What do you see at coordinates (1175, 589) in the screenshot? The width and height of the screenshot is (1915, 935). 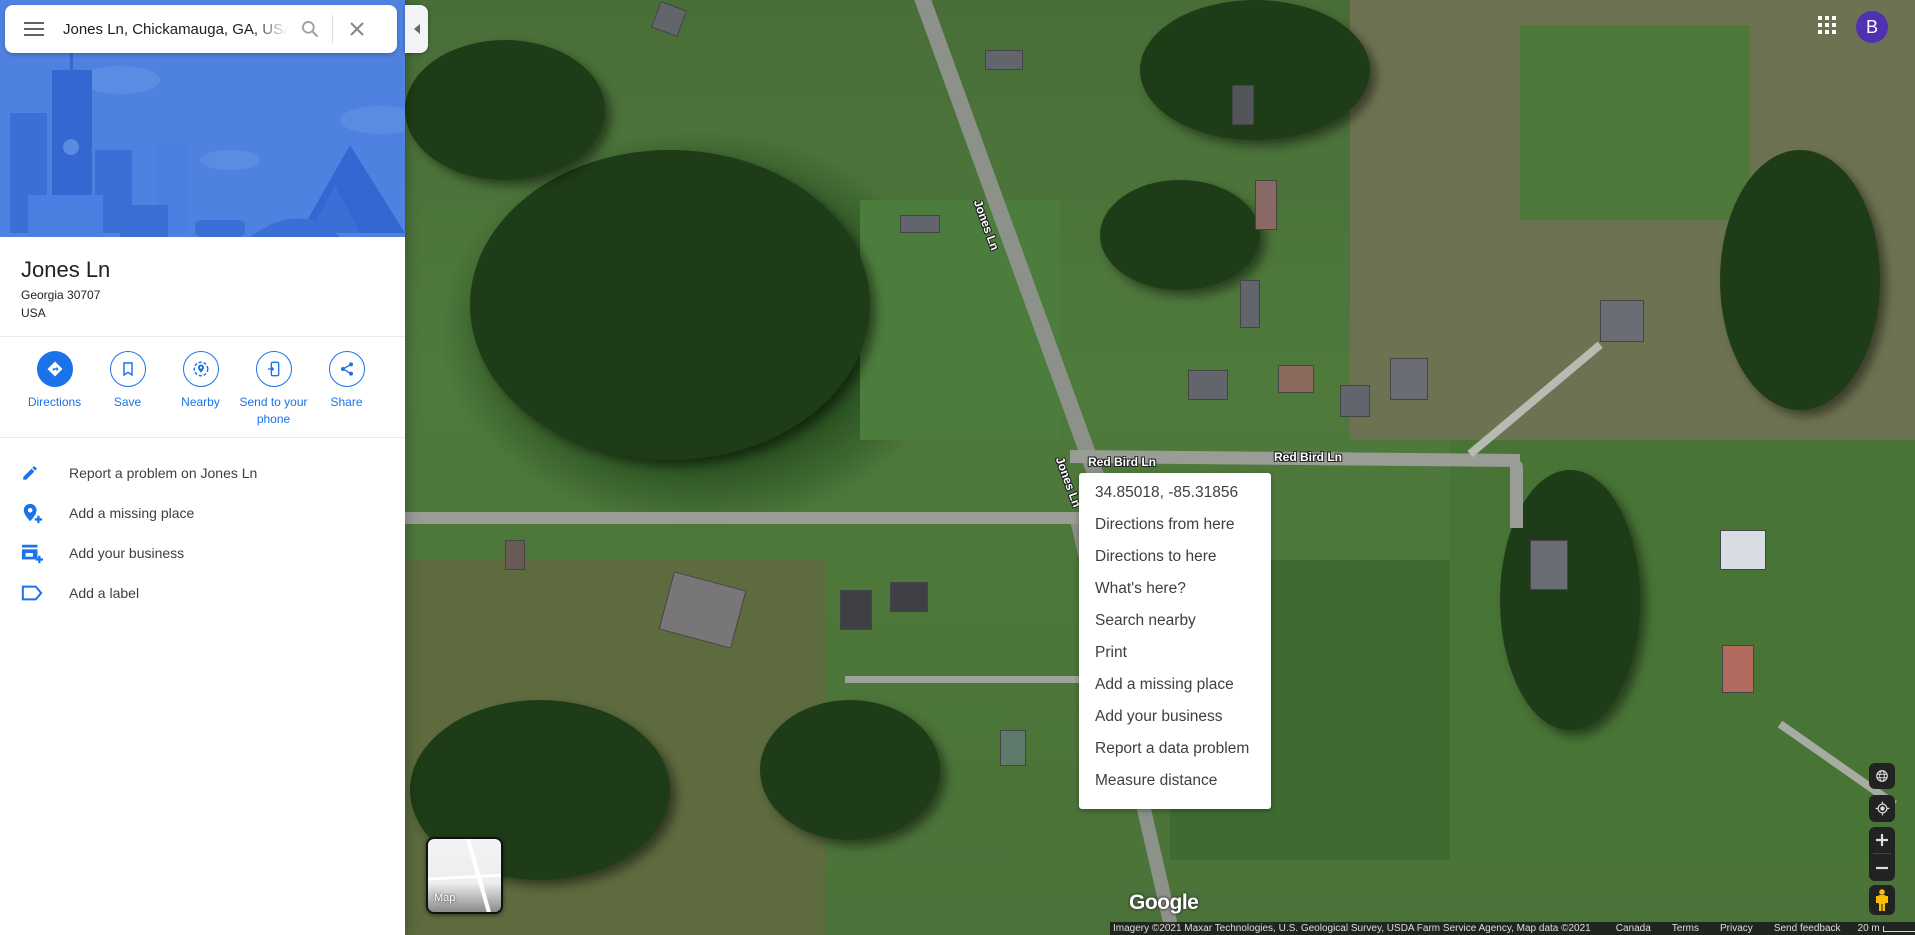 I see `whats-here-item: What's here?` at bounding box center [1175, 589].